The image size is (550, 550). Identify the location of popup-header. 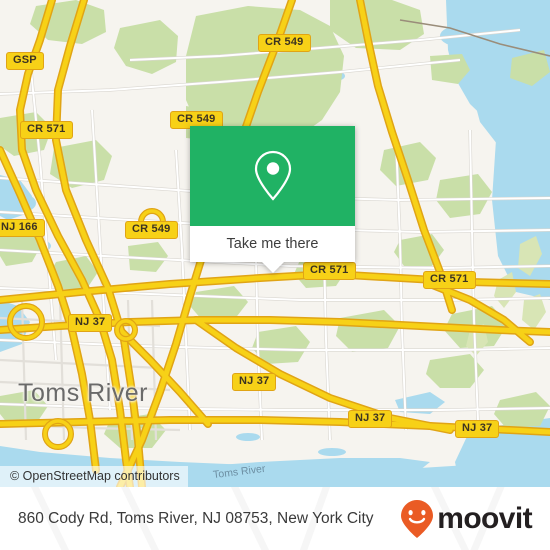
(272, 176).